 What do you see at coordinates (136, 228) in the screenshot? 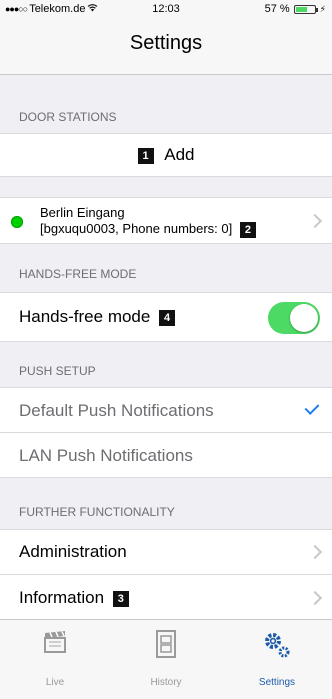
I see `door-station-detail: [bgxuqu0003, Phone numbers: 0]` at bounding box center [136, 228].